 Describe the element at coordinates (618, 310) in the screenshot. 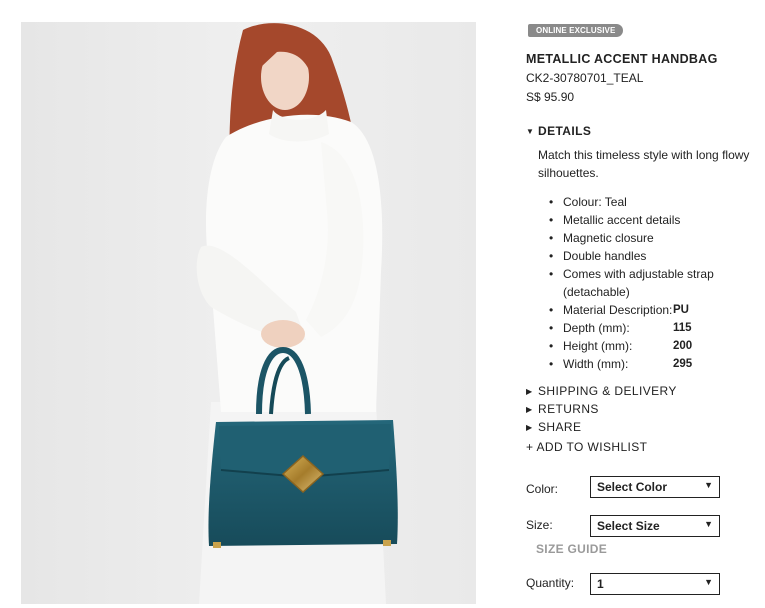

I see `spec-label: Material Description:` at that location.